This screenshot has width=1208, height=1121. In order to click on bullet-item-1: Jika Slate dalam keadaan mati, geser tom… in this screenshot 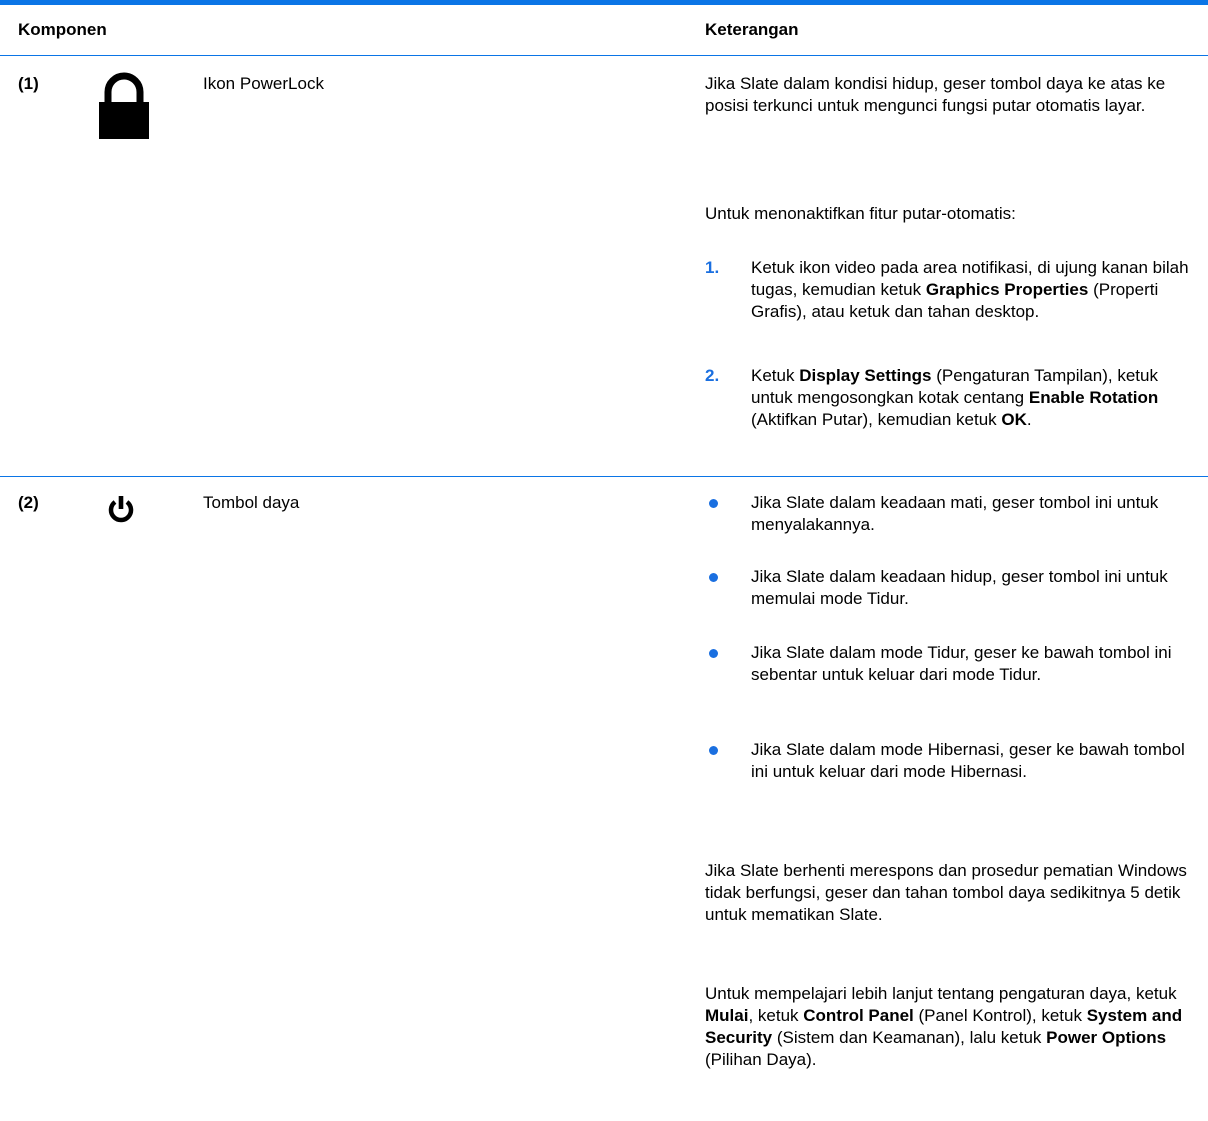, I will do `click(955, 513)`.